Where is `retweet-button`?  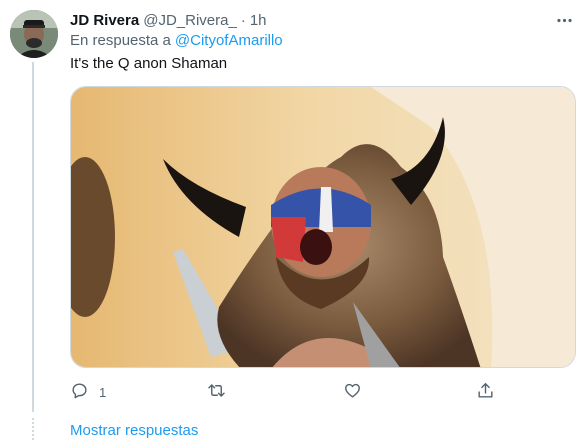
retweet-button is located at coordinates (216, 392).